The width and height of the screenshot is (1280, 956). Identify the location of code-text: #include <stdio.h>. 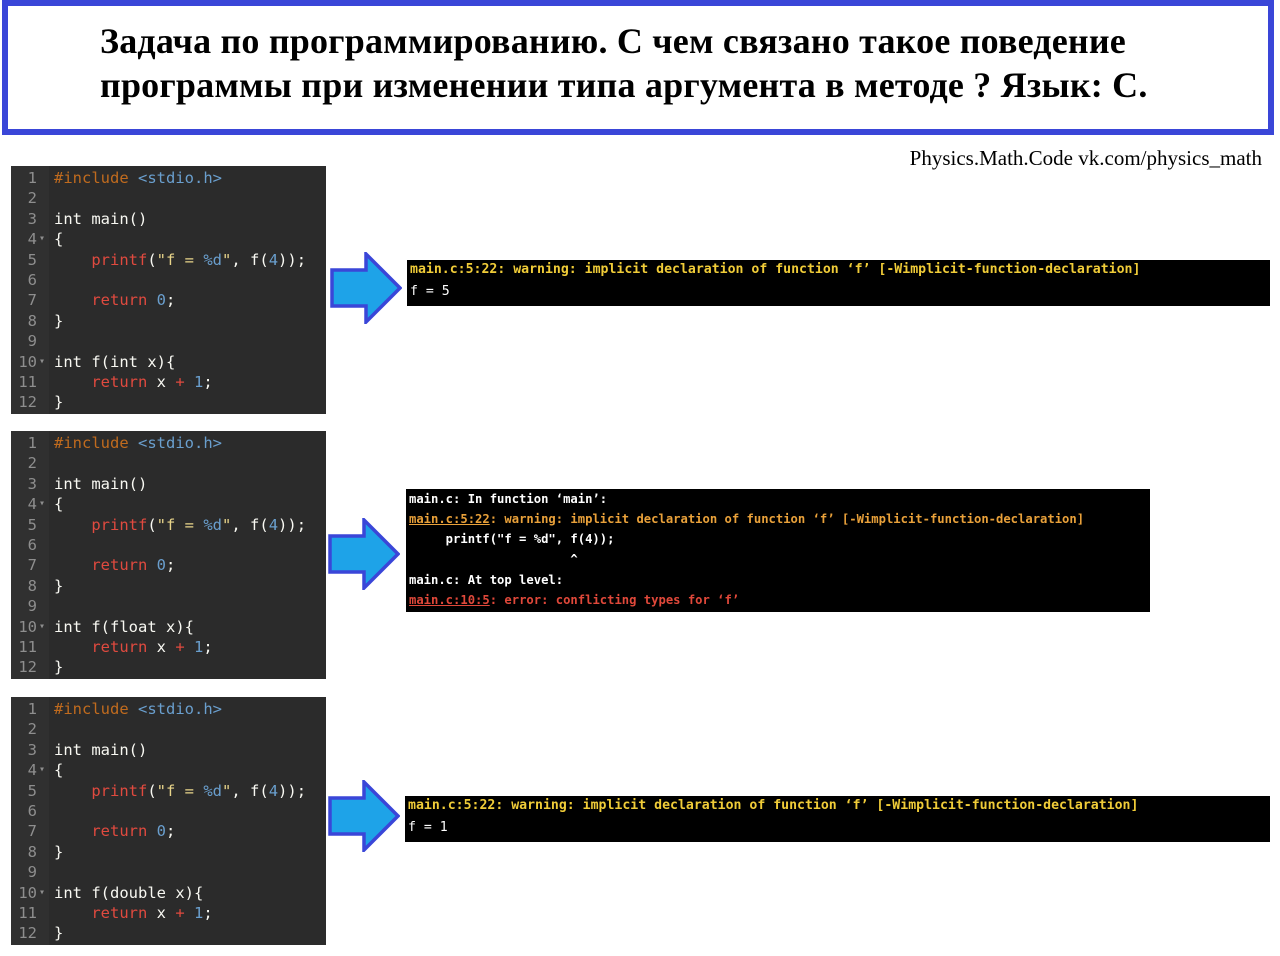
(138, 178).